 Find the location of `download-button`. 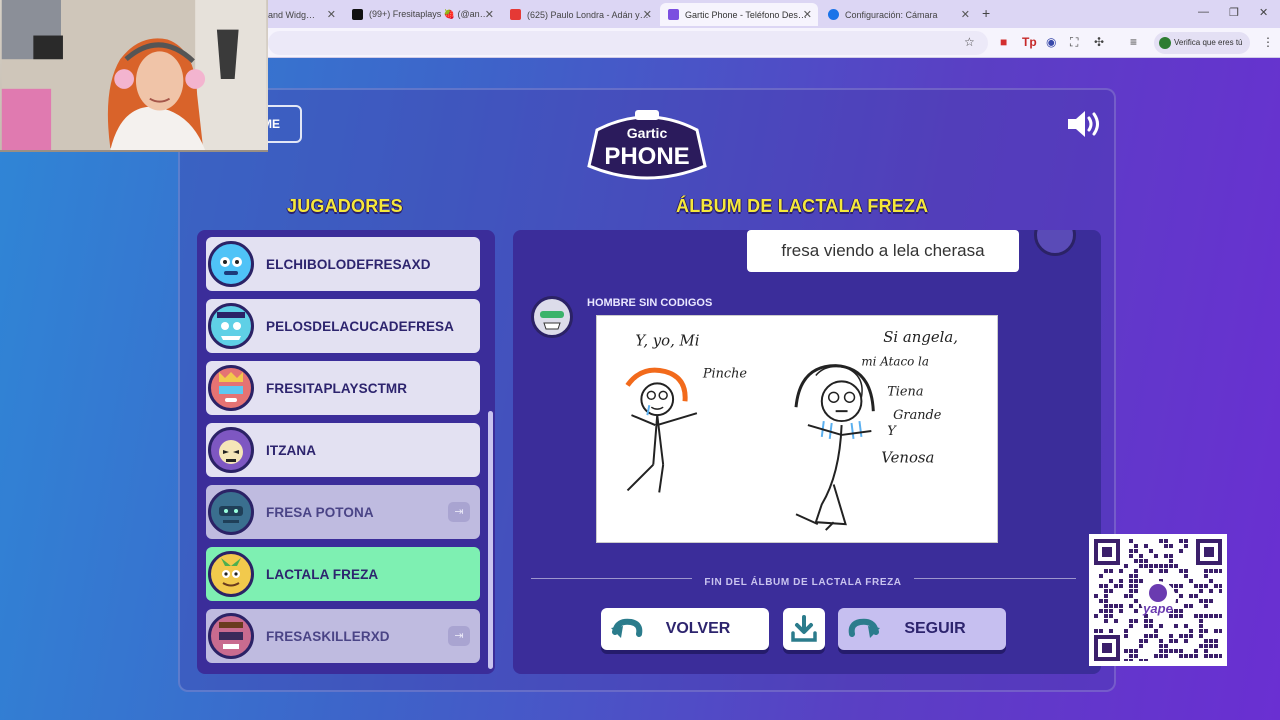

download-button is located at coordinates (804, 629).